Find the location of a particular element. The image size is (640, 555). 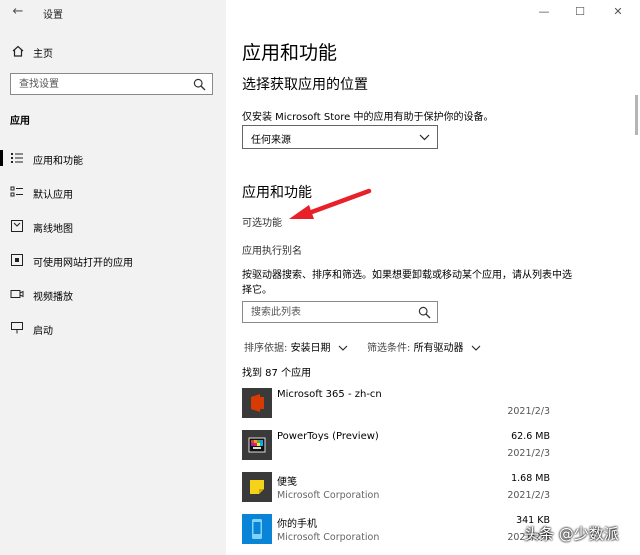

startup-icon is located at coordinates (17, 328).